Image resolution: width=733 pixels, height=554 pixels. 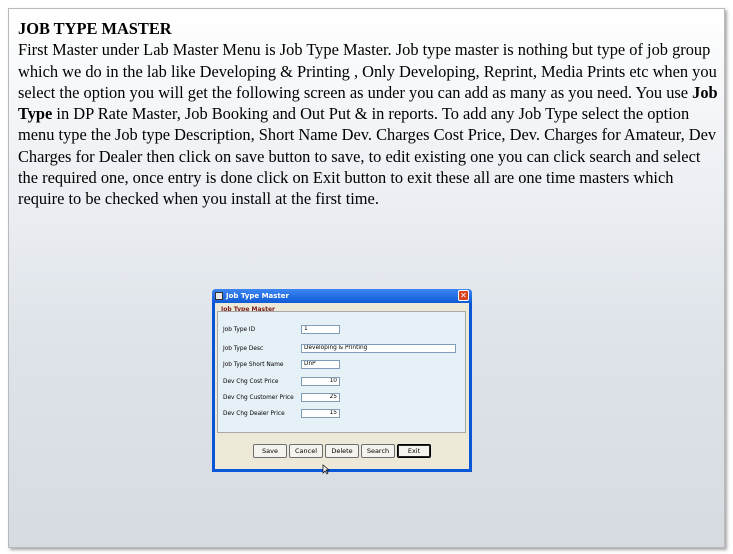 What do you see at coordinates (95, 28) in the screenshot?
I see `page-title: JOB TYPE MASTER` at bounding box center [95, 28].